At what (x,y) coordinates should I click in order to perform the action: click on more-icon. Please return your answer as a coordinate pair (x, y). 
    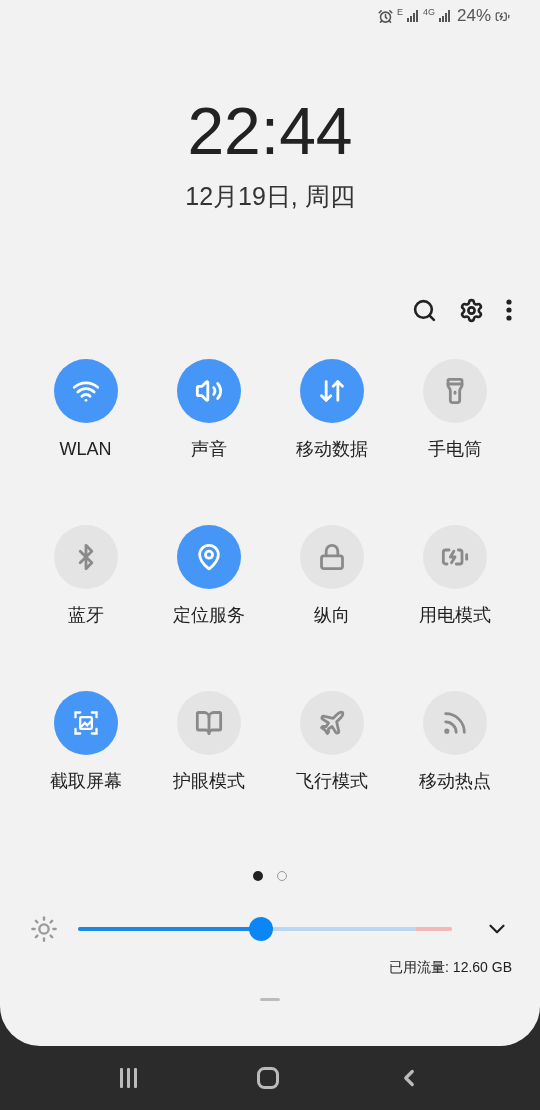
    Looking at the image, I should click on (509, 310).